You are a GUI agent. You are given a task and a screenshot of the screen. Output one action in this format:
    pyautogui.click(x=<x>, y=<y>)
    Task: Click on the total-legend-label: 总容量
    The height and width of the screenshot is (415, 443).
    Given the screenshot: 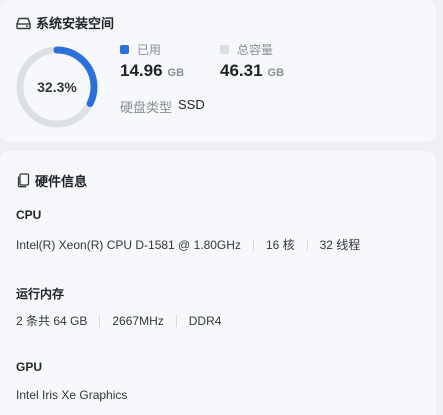 What is the action you would take?
    pyautogui.click(x=255, y=49)
    